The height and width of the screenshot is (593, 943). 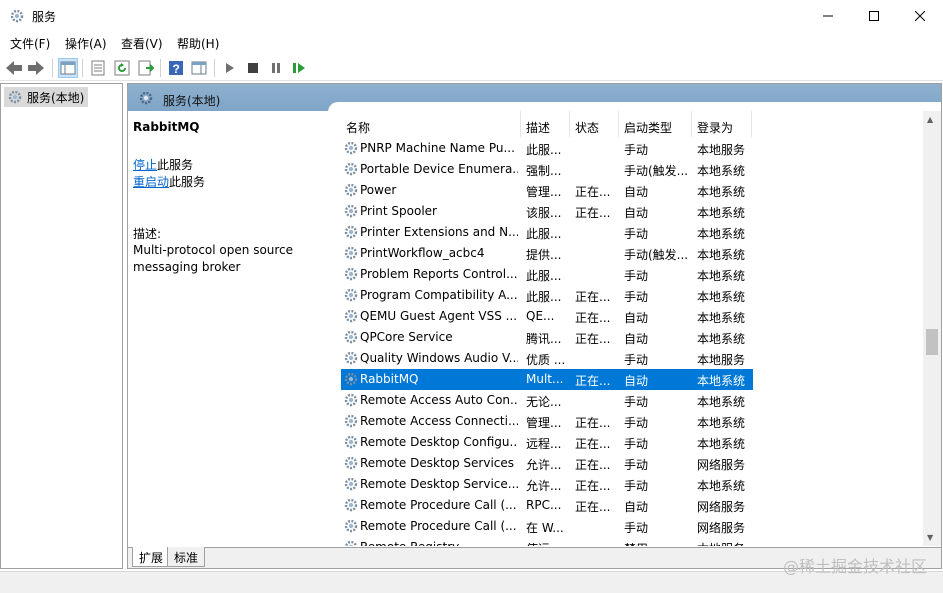 What do you see at coordinates (198, 43) in the screenshot?
I see `menu-help: 帮助(H)` at bounding box center [198, 43].